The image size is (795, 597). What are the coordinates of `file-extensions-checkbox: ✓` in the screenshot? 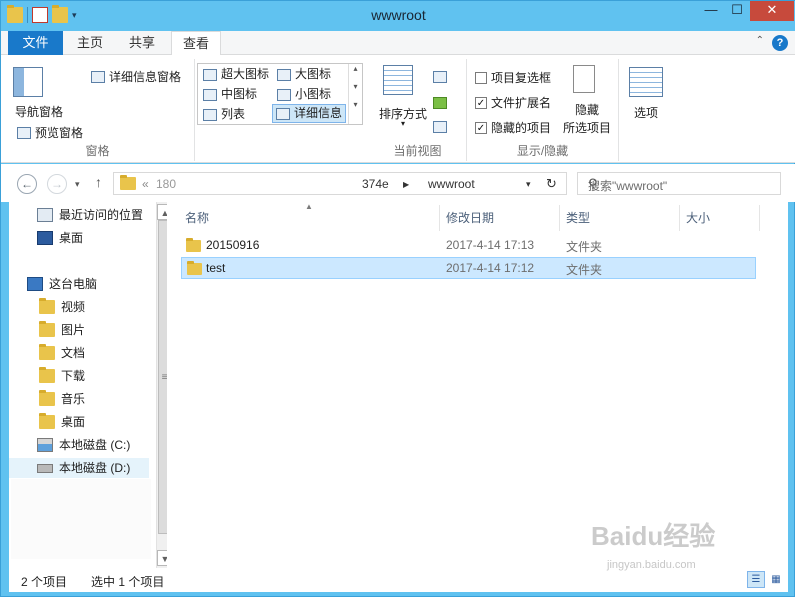 It's located at (481, 102).